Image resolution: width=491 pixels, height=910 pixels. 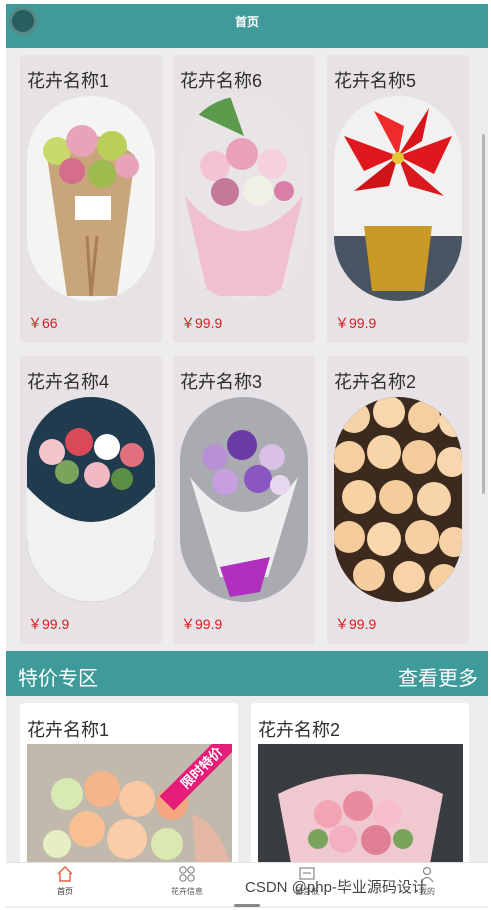 What do you see at coordinates (483, 314) in the screenshot?
I see `scrollbar` at bounding box center [483, 314].